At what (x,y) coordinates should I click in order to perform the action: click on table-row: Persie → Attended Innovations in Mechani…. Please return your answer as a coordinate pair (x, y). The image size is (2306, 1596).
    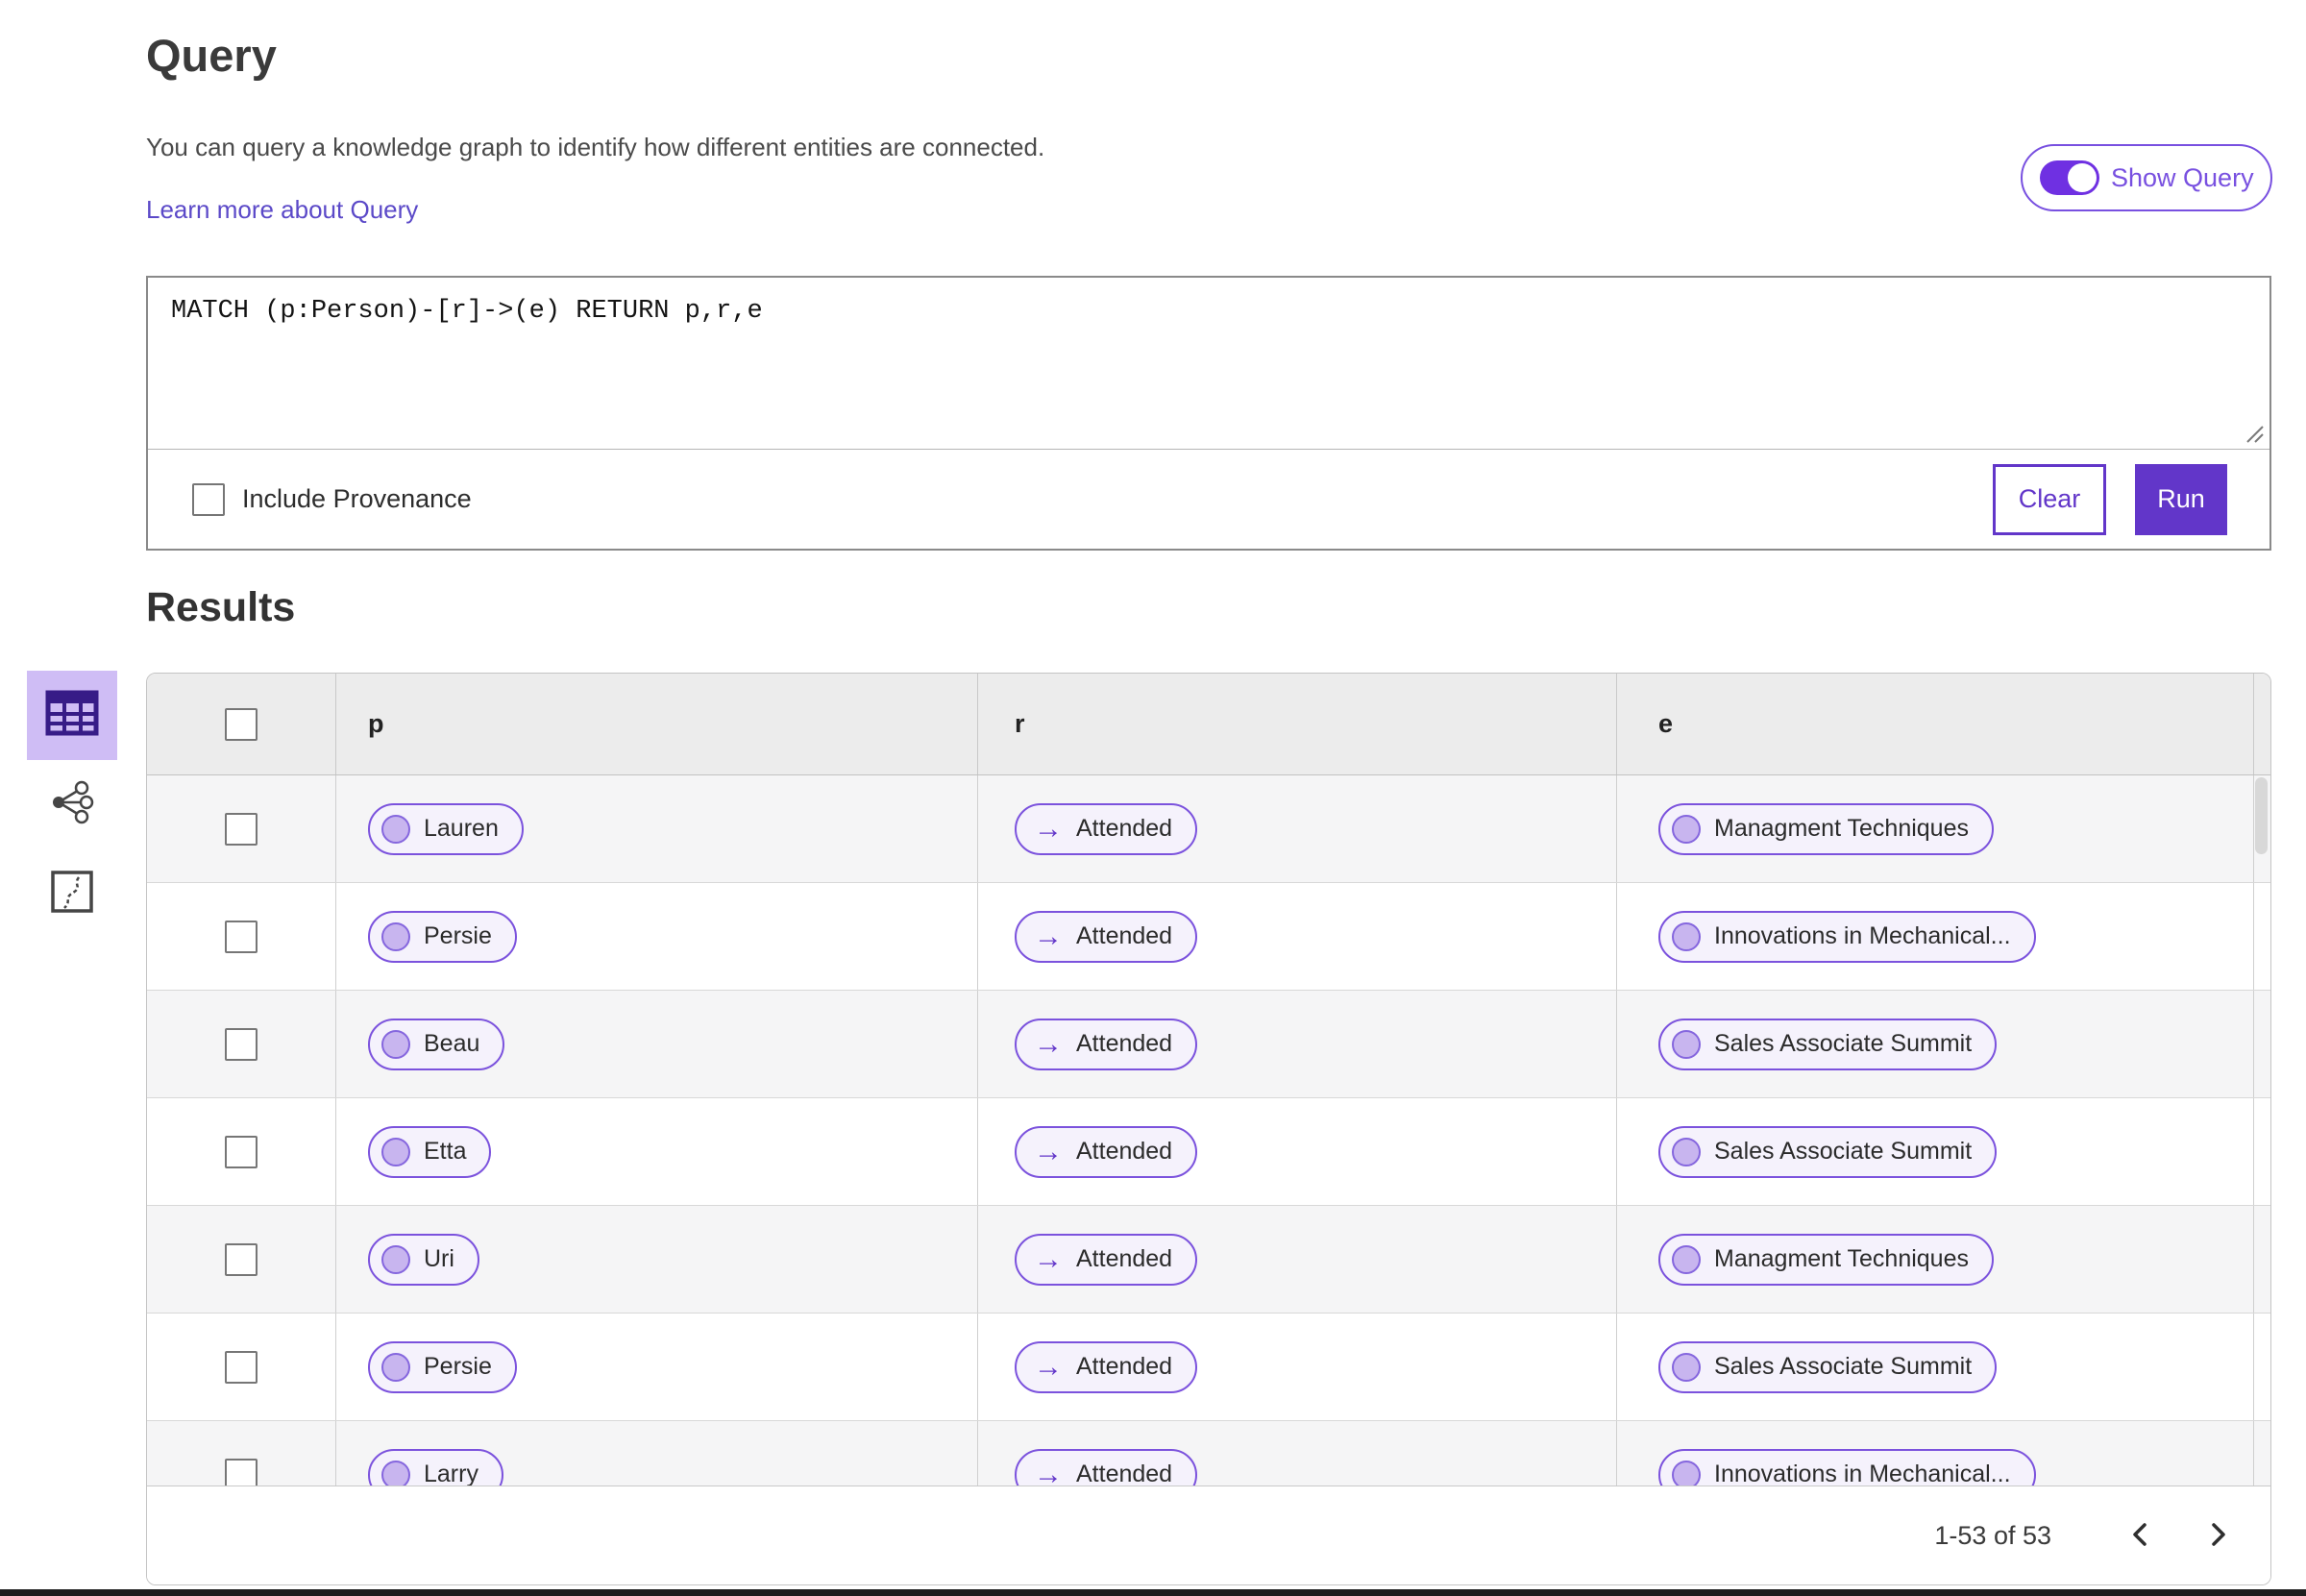
    Looking at the image, I should click on (1208, 937).